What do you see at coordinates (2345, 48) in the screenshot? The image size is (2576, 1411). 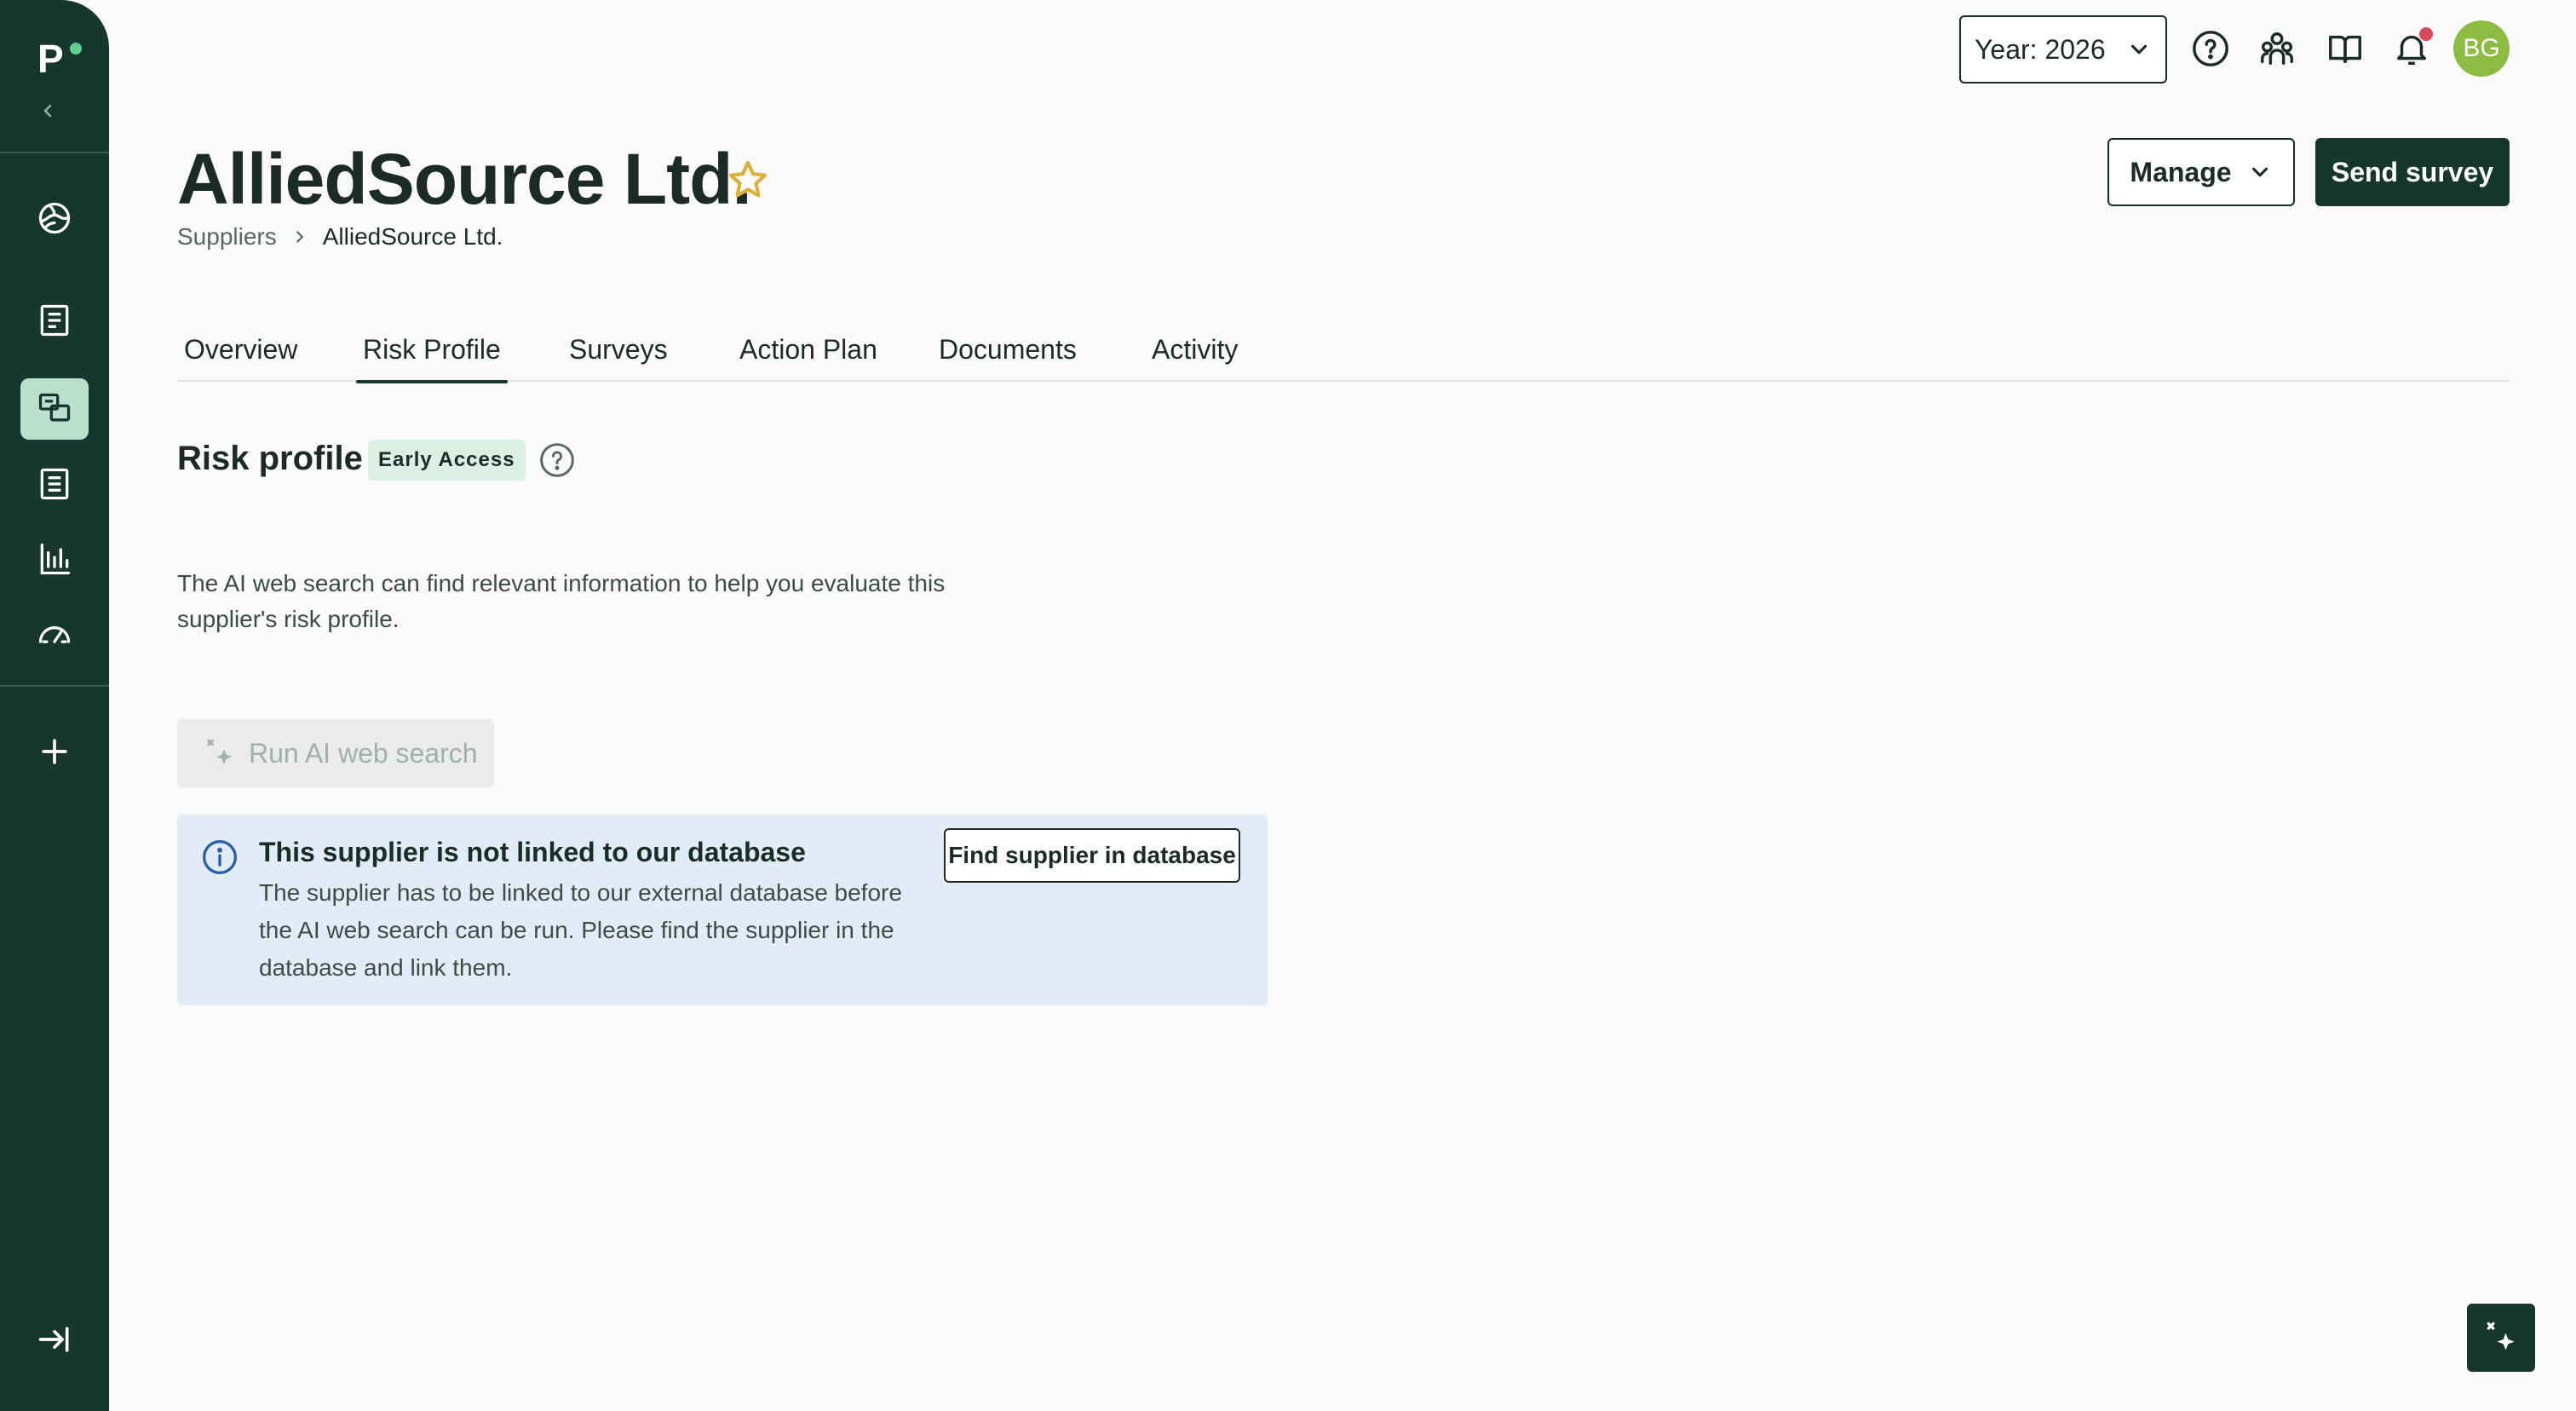 I see `book-icon` at bounding box center [2345, 48].